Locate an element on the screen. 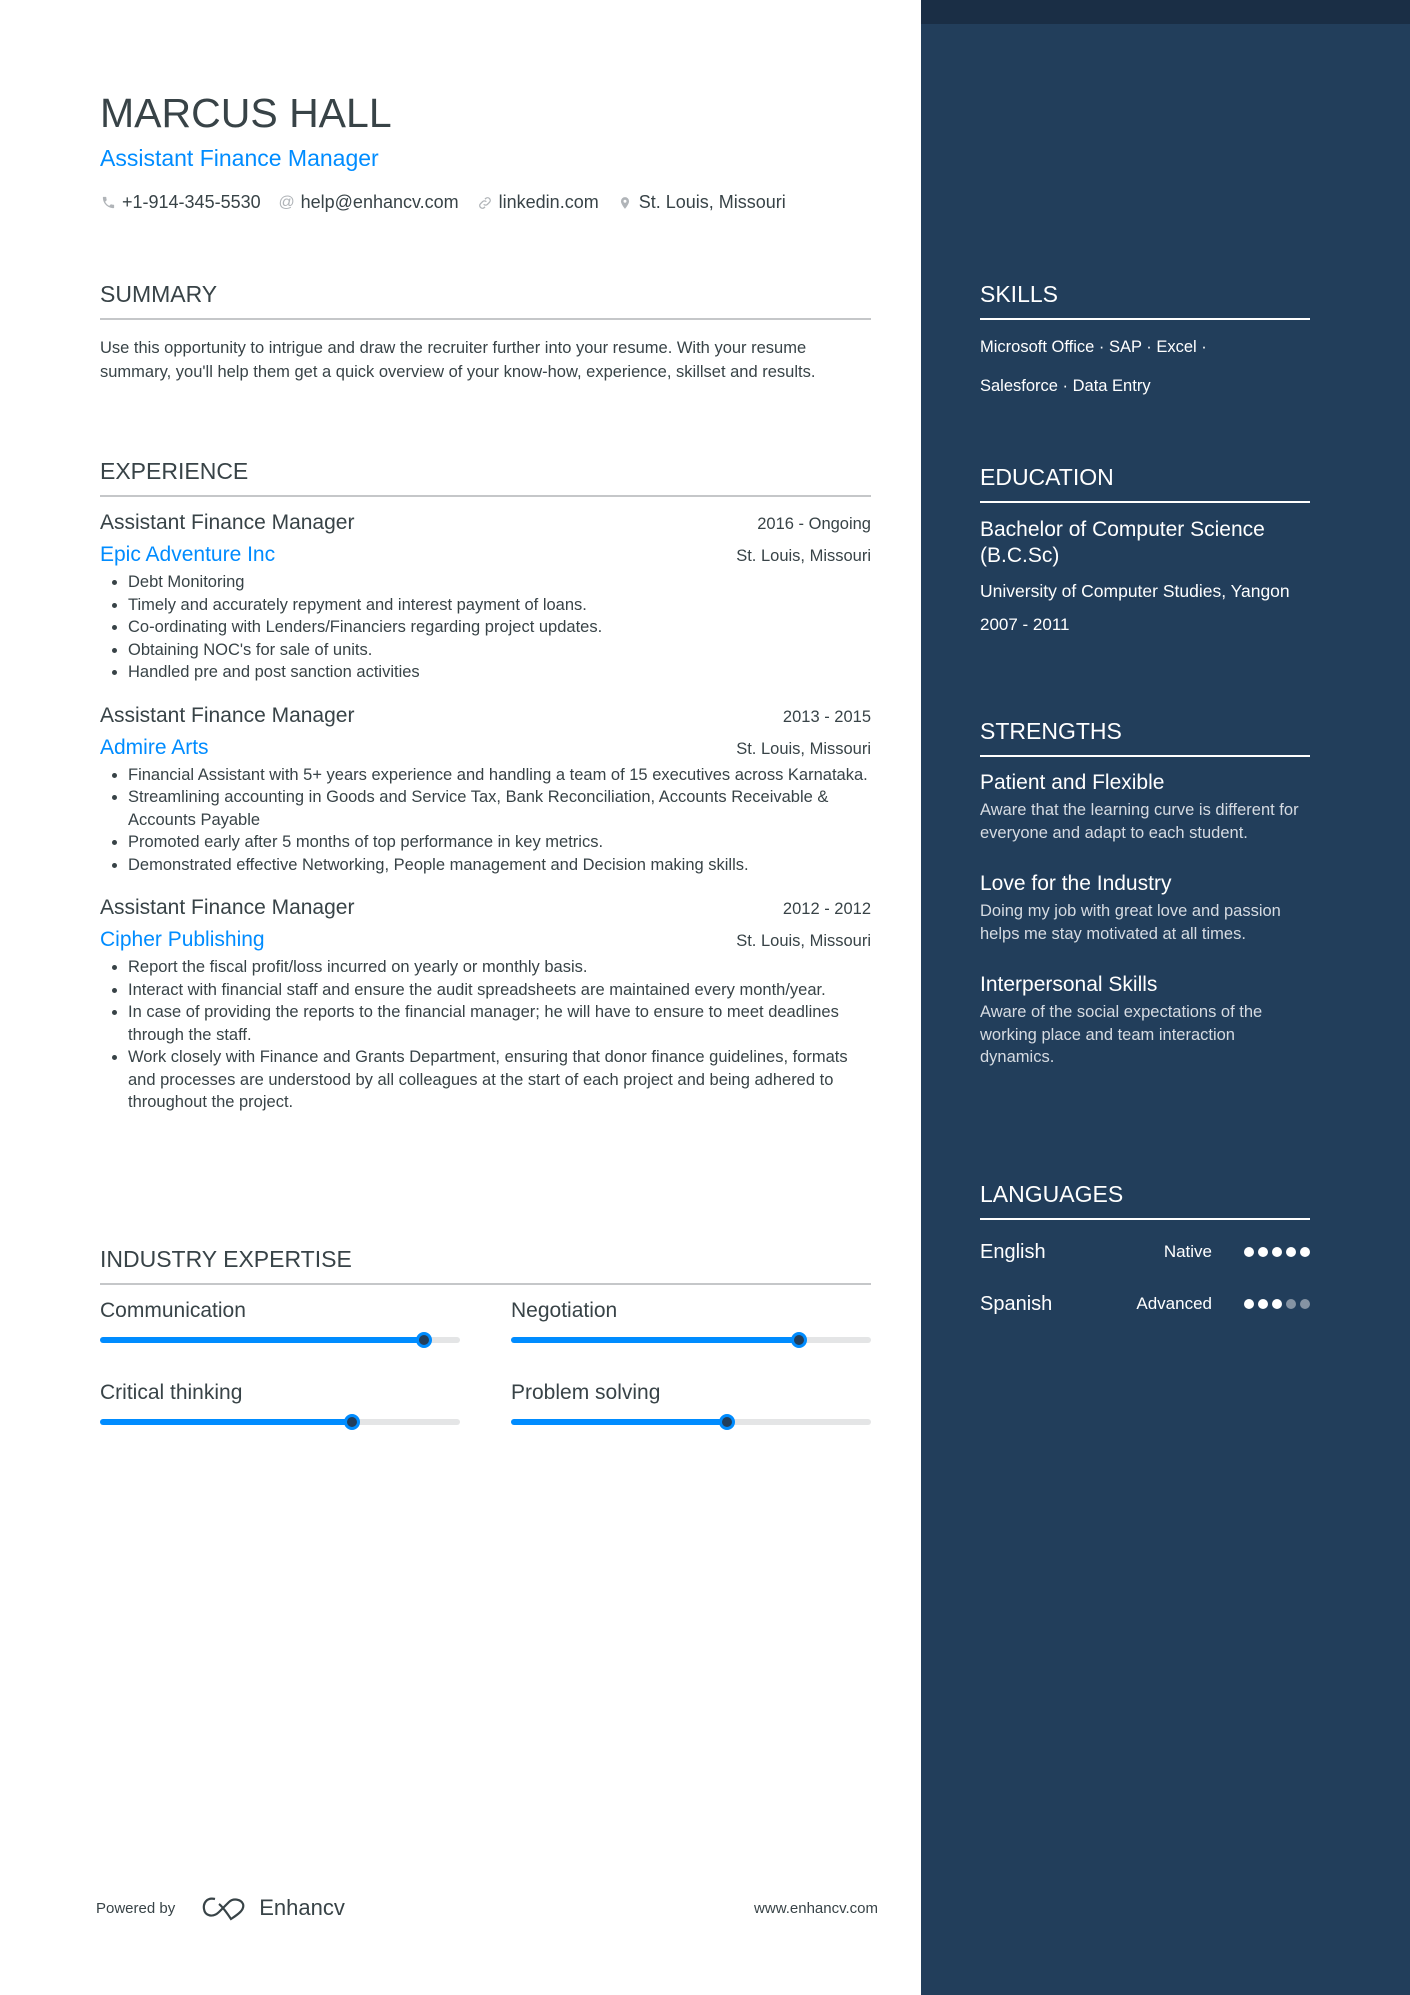 This screenshot has height=1995, width=1410. languages-heading: LANGUAGES is located at coordinates (1145, 1200).